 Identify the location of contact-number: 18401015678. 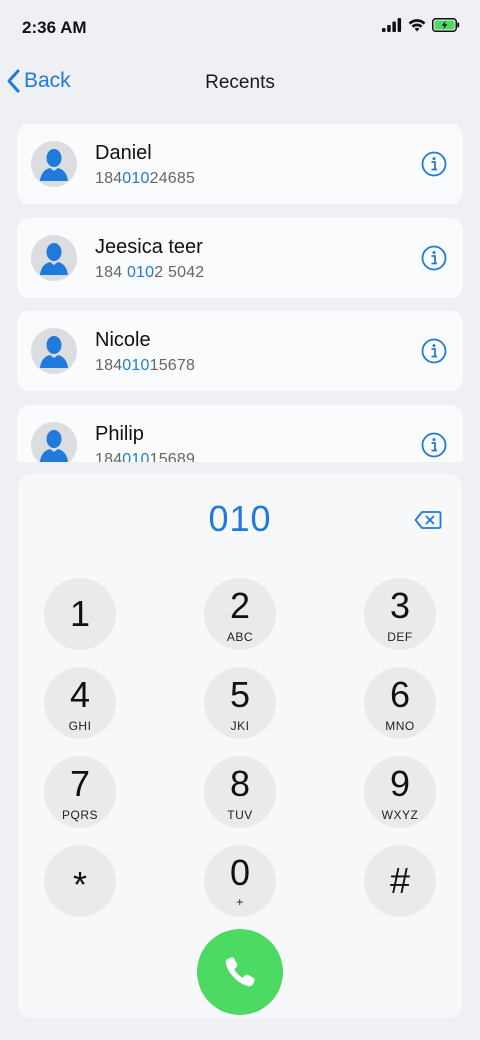
(145, 365).